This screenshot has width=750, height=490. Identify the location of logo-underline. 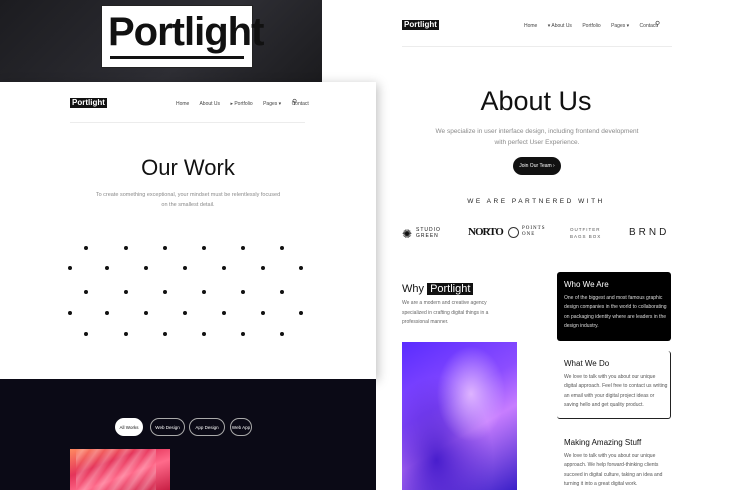
(177, 57).